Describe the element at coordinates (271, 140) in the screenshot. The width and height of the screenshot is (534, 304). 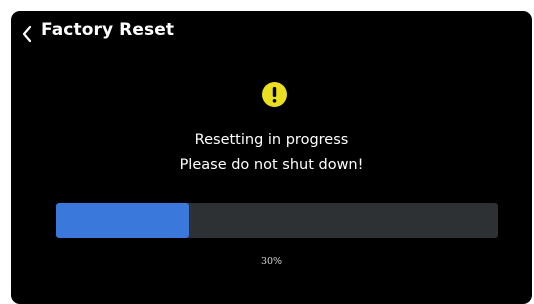
I see `status-message-line1: Resetting in progress` at that location.